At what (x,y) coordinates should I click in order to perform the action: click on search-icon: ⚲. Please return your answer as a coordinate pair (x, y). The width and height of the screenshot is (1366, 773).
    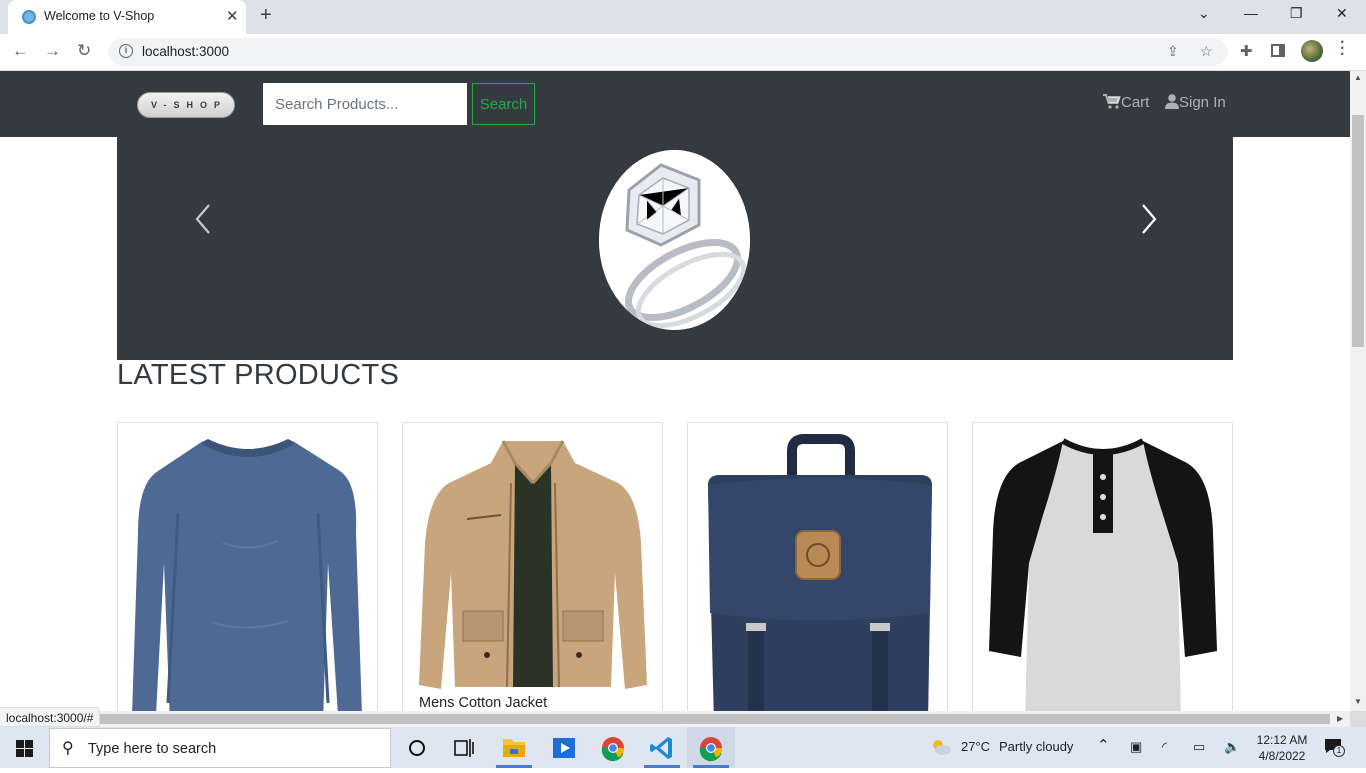
    Looking at the image, I should click on (68, 748).